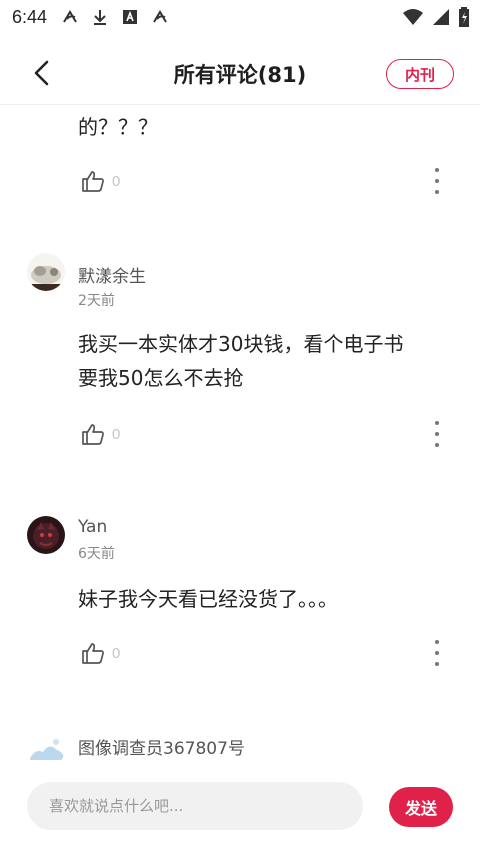 The width and height of the screenshot is (480, 853). What do you see at coordinates (413, 19) in the screenshot?
I see `wifi-icon` at bounding box center [413, 19].